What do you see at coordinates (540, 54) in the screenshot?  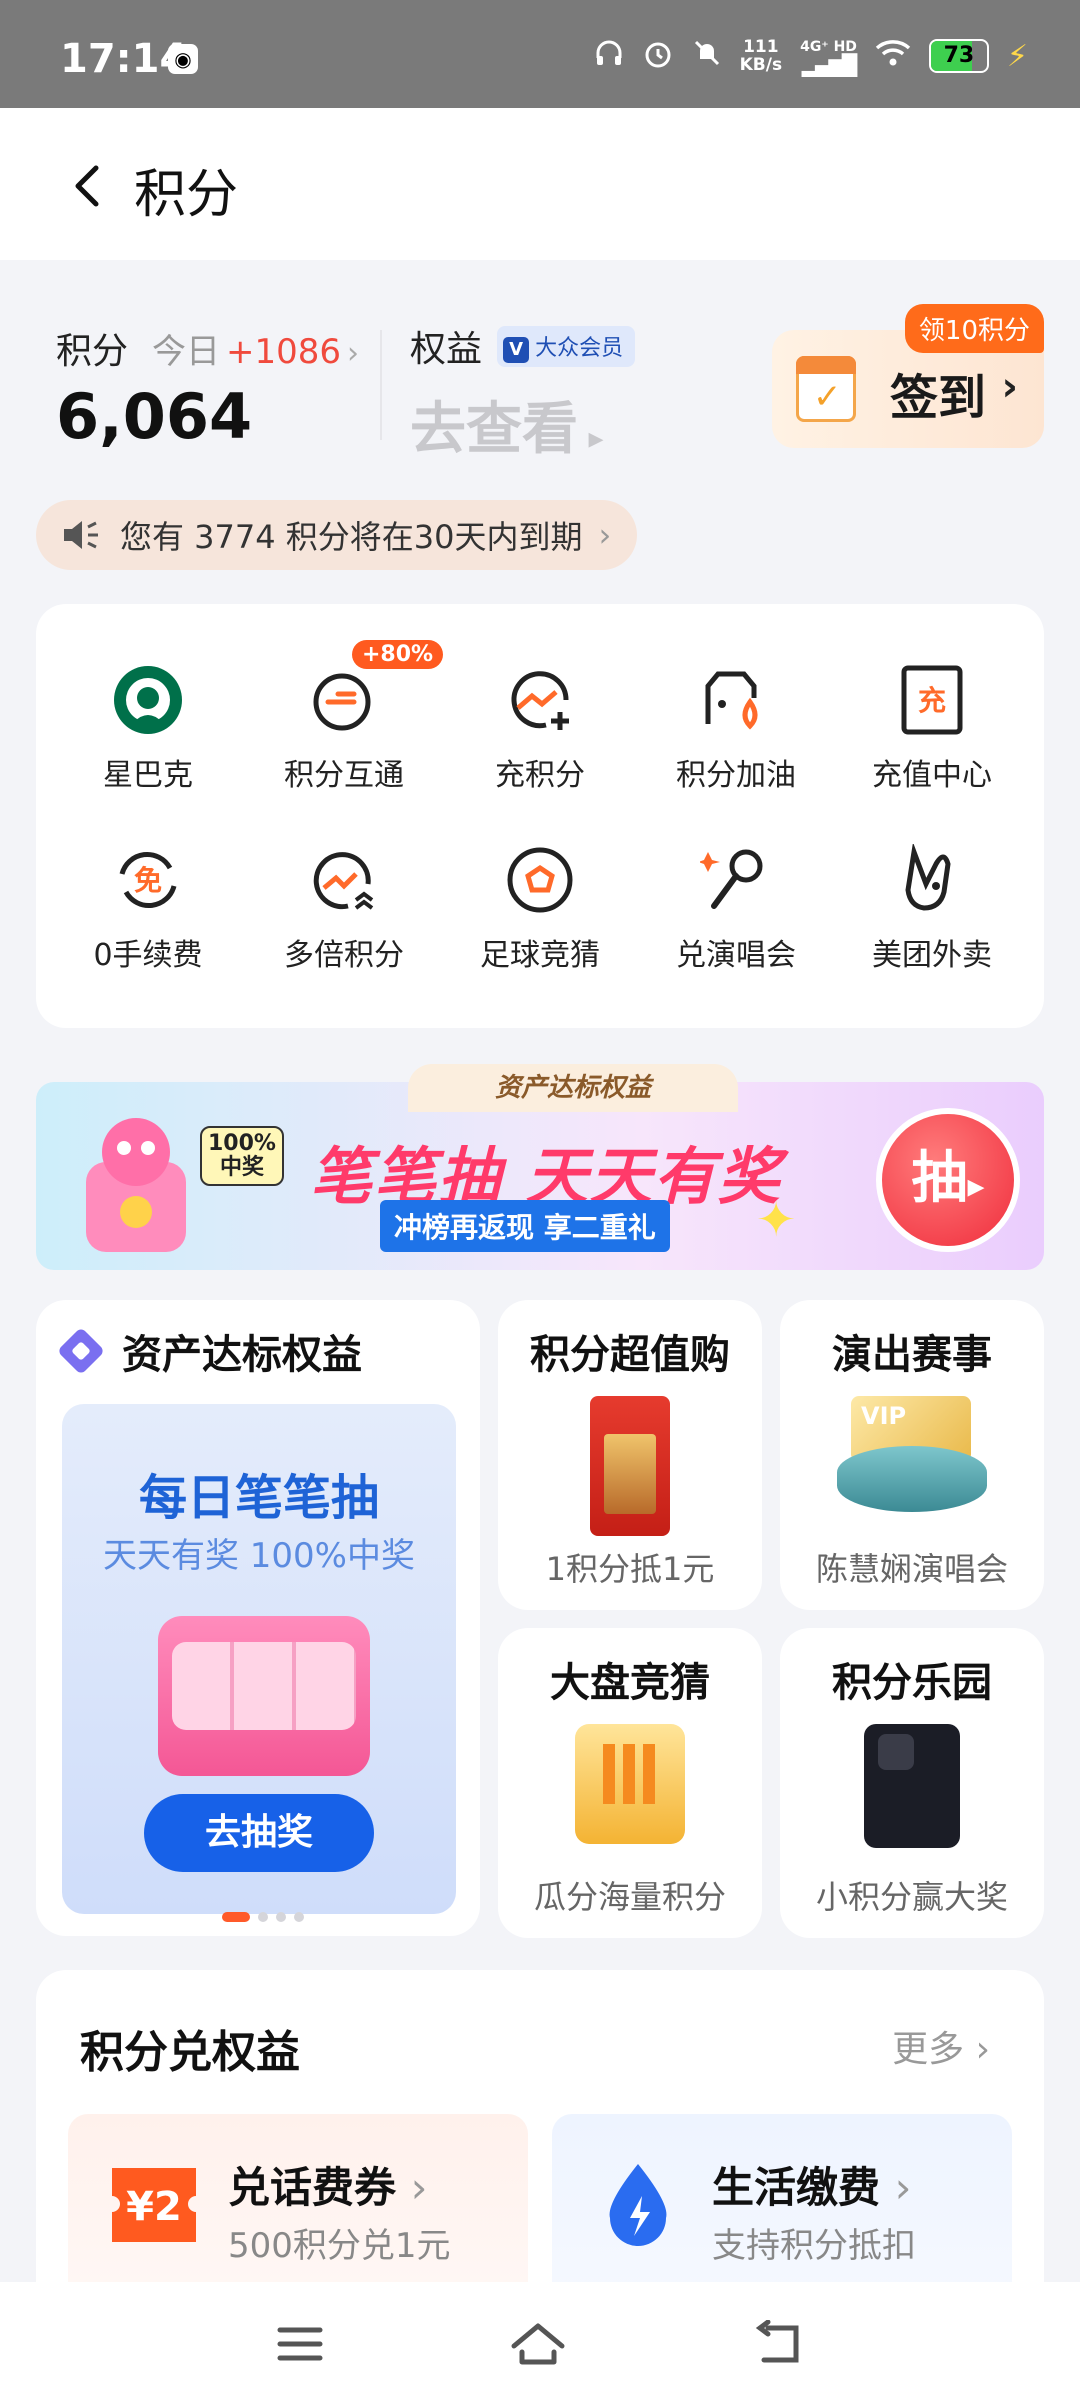 I see `status-bar: 17:14 ◉ 111 KB/s 4G⁺ HD ▂▄▆█ 73 ⚡` at bounding box center [540, 54].